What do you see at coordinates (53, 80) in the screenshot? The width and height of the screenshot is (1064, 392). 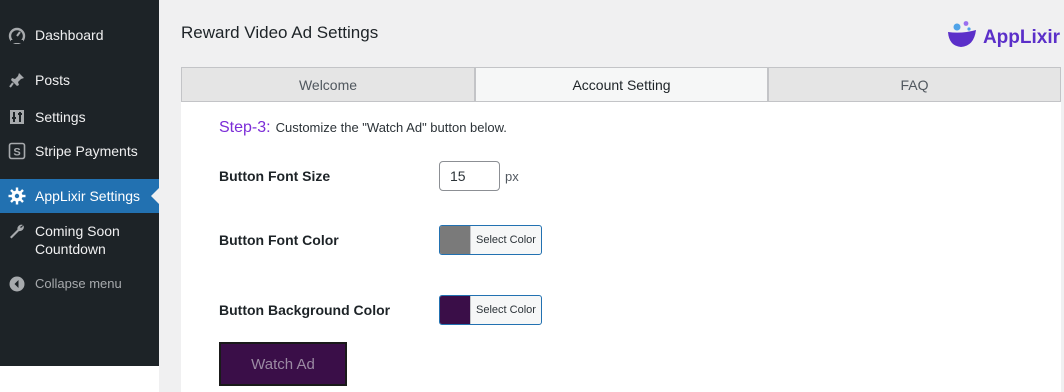 I see `sidebar-item-label: Posts` at bounding box center [53, 80].